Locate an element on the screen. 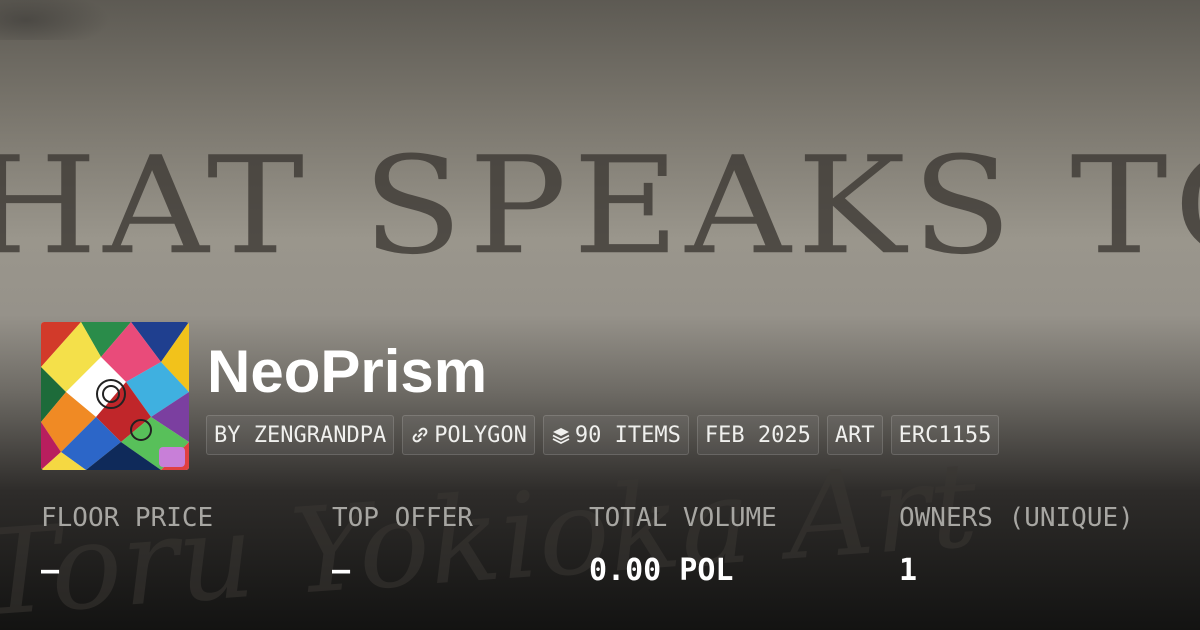 This screenshot has height=630, width=1200. standard-badge-label: ERC1155 is located at coordinates (945, 435).